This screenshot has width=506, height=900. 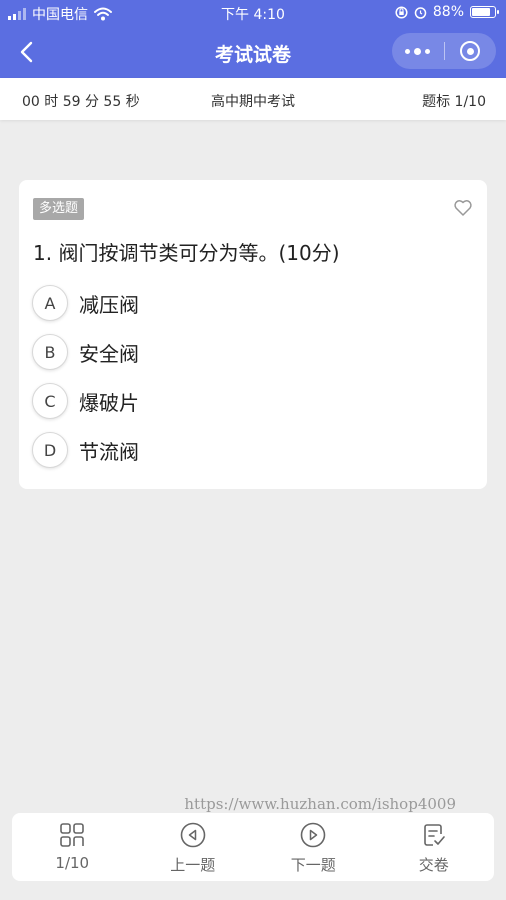 What do you see at coordinates (253, 52) in the screenshot?
I see `nav-bar: 考试试卷` at bounding box center [253, 52].